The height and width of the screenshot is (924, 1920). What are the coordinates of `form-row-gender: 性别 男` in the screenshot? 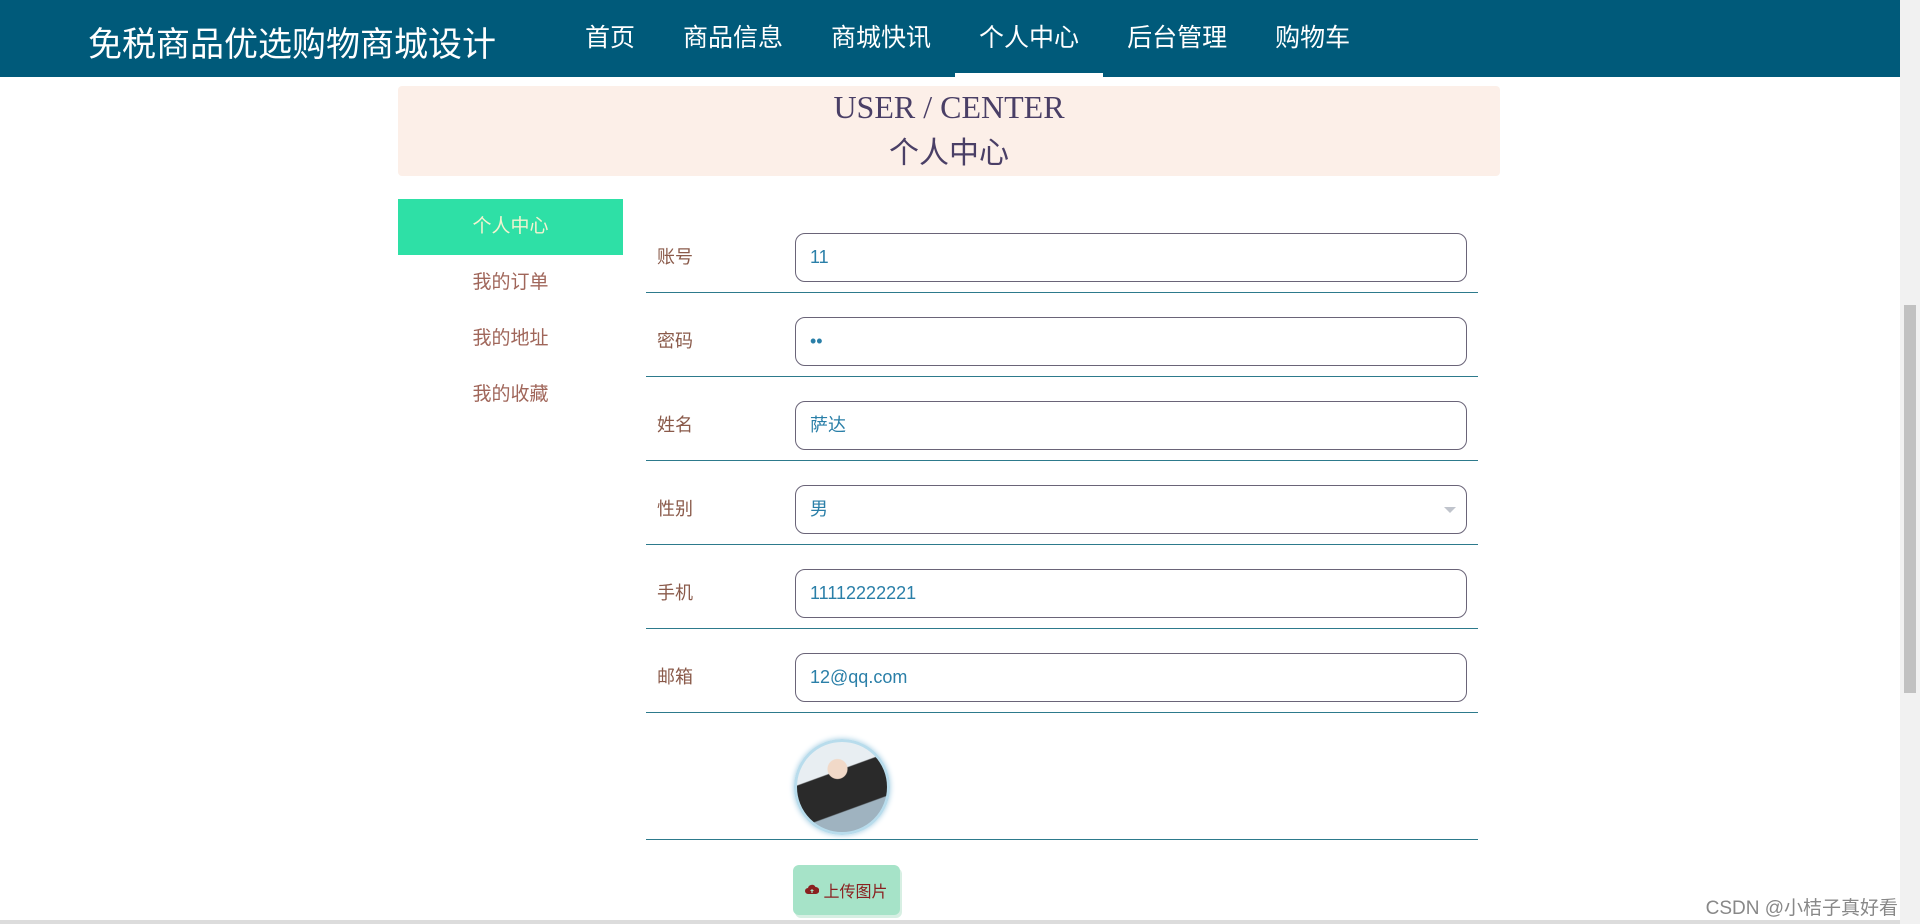 It's located at (1062, 503).